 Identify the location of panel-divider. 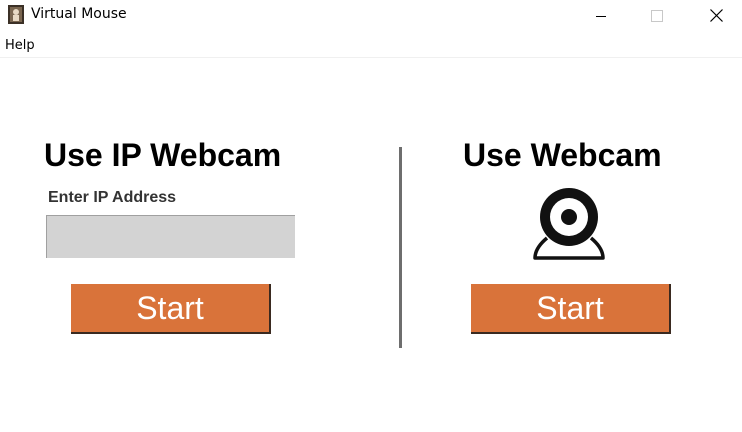
(400, 247).